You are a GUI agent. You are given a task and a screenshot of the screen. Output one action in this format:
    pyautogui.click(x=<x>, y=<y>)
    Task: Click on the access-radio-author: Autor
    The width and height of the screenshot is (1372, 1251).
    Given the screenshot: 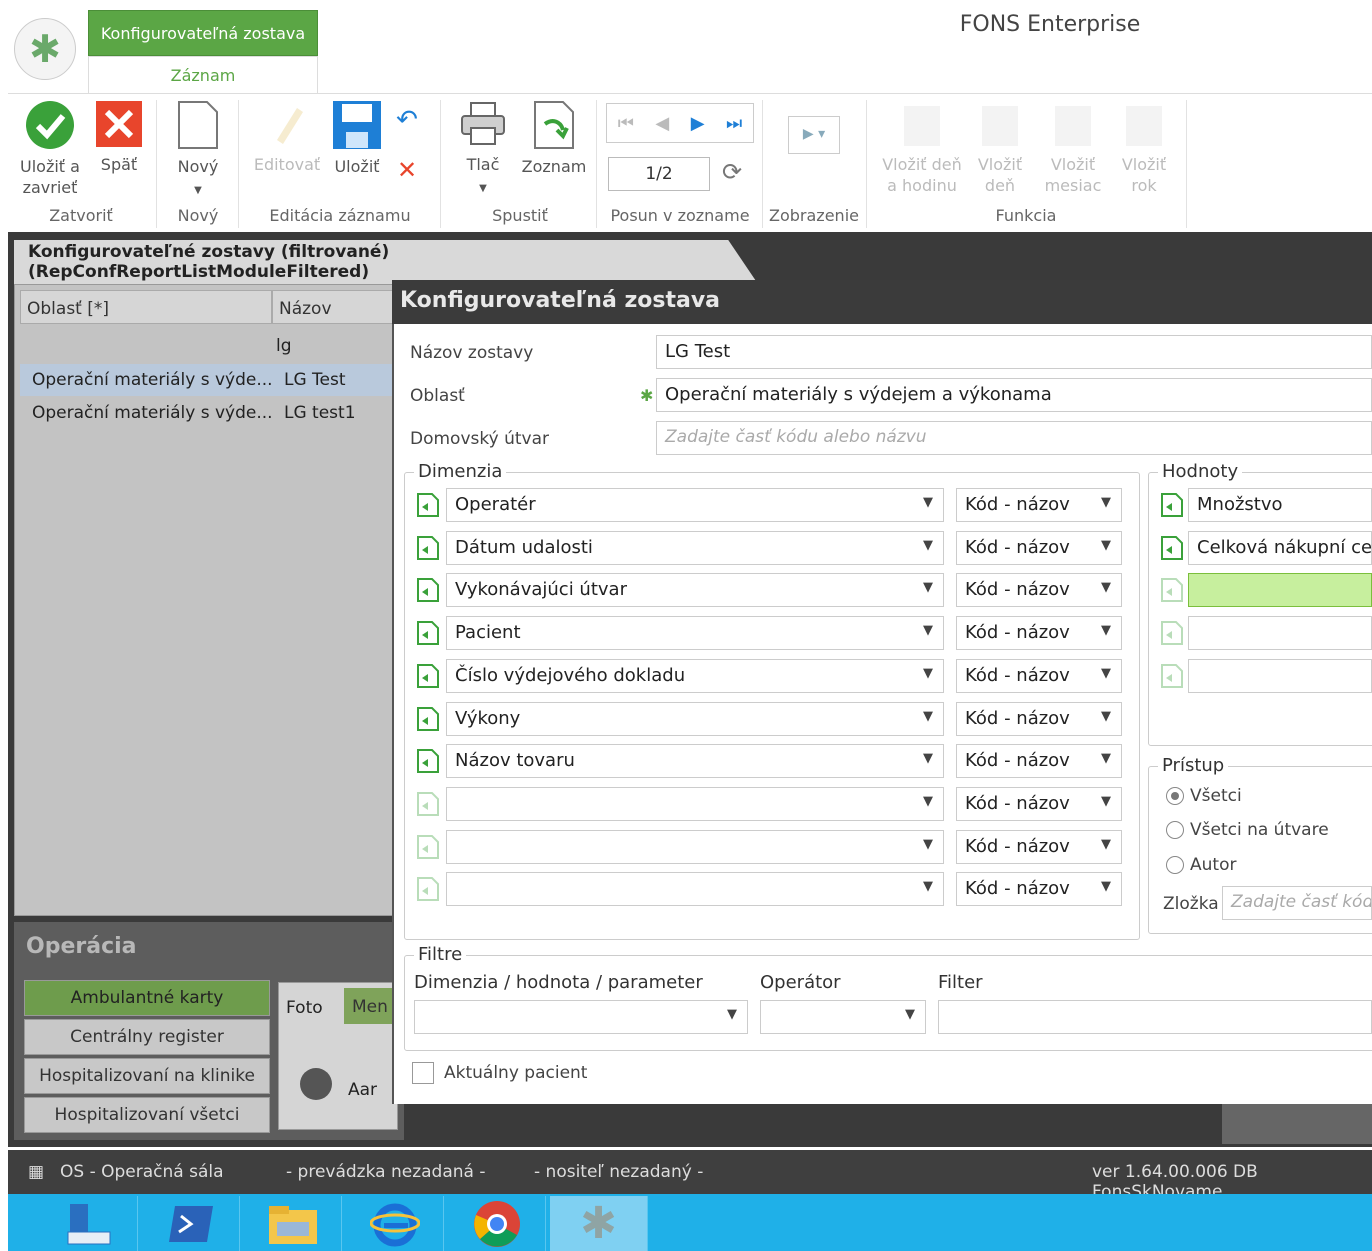 What is the action you would take?
    pyautogui.click(x=1201, y=865)
    